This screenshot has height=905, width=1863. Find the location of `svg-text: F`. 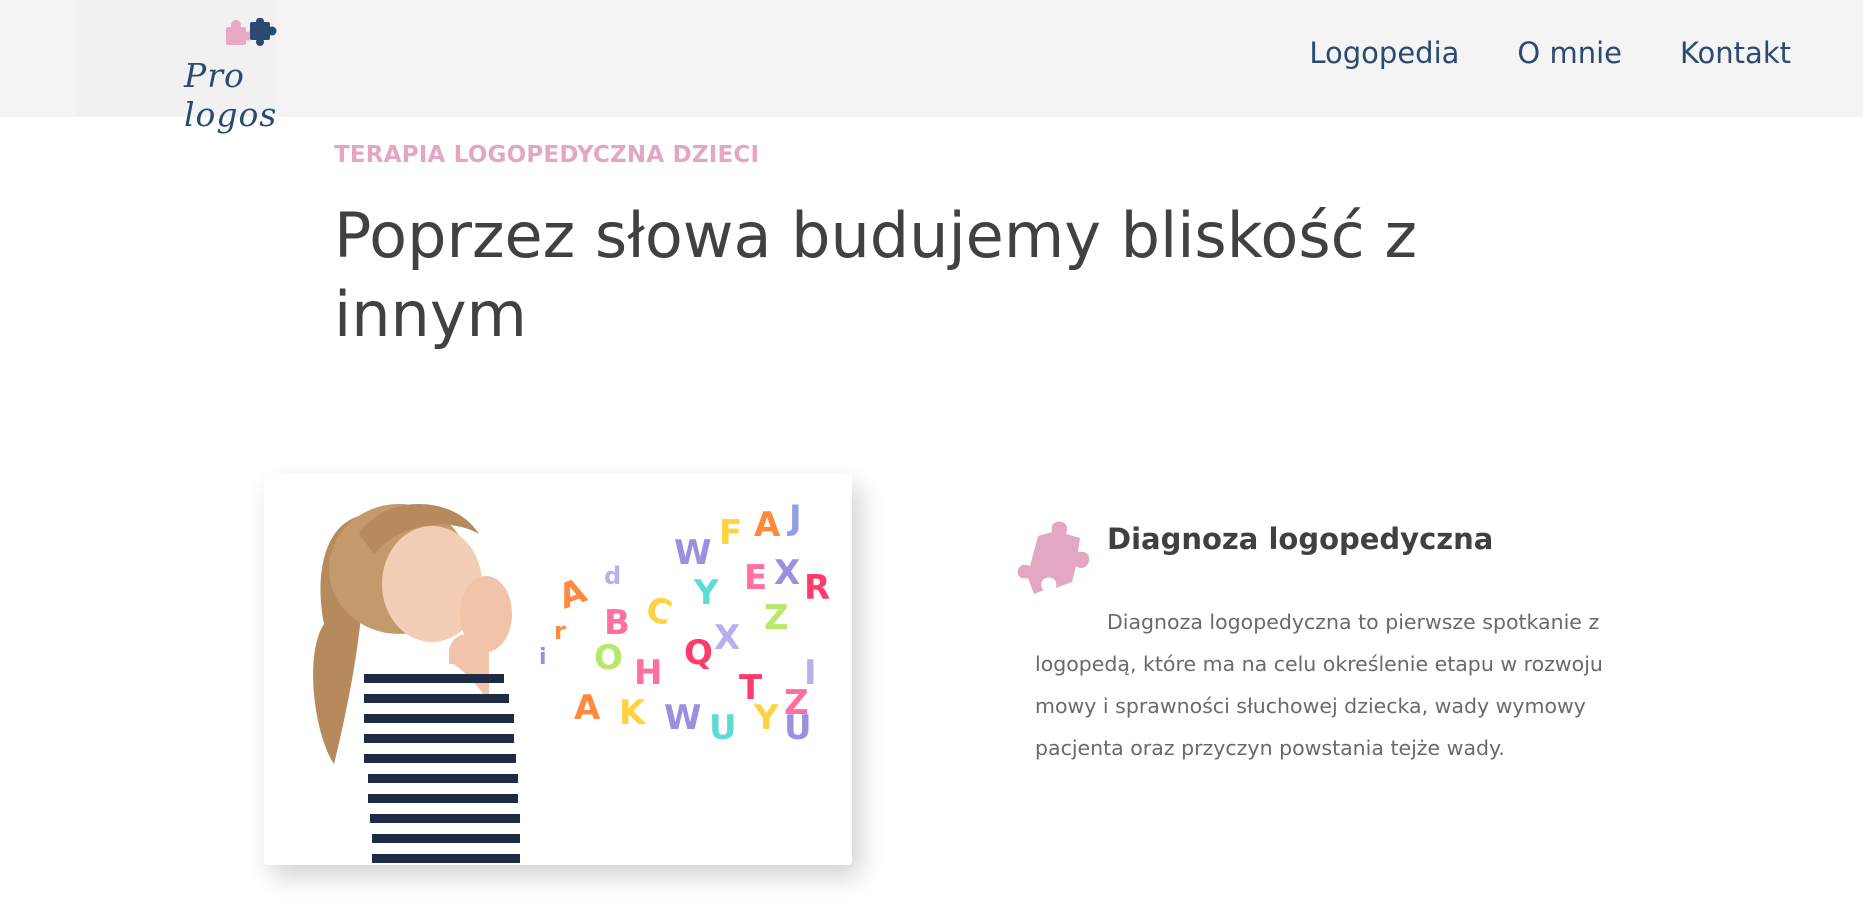

svg-text: F is located at coordinates (730, 533).